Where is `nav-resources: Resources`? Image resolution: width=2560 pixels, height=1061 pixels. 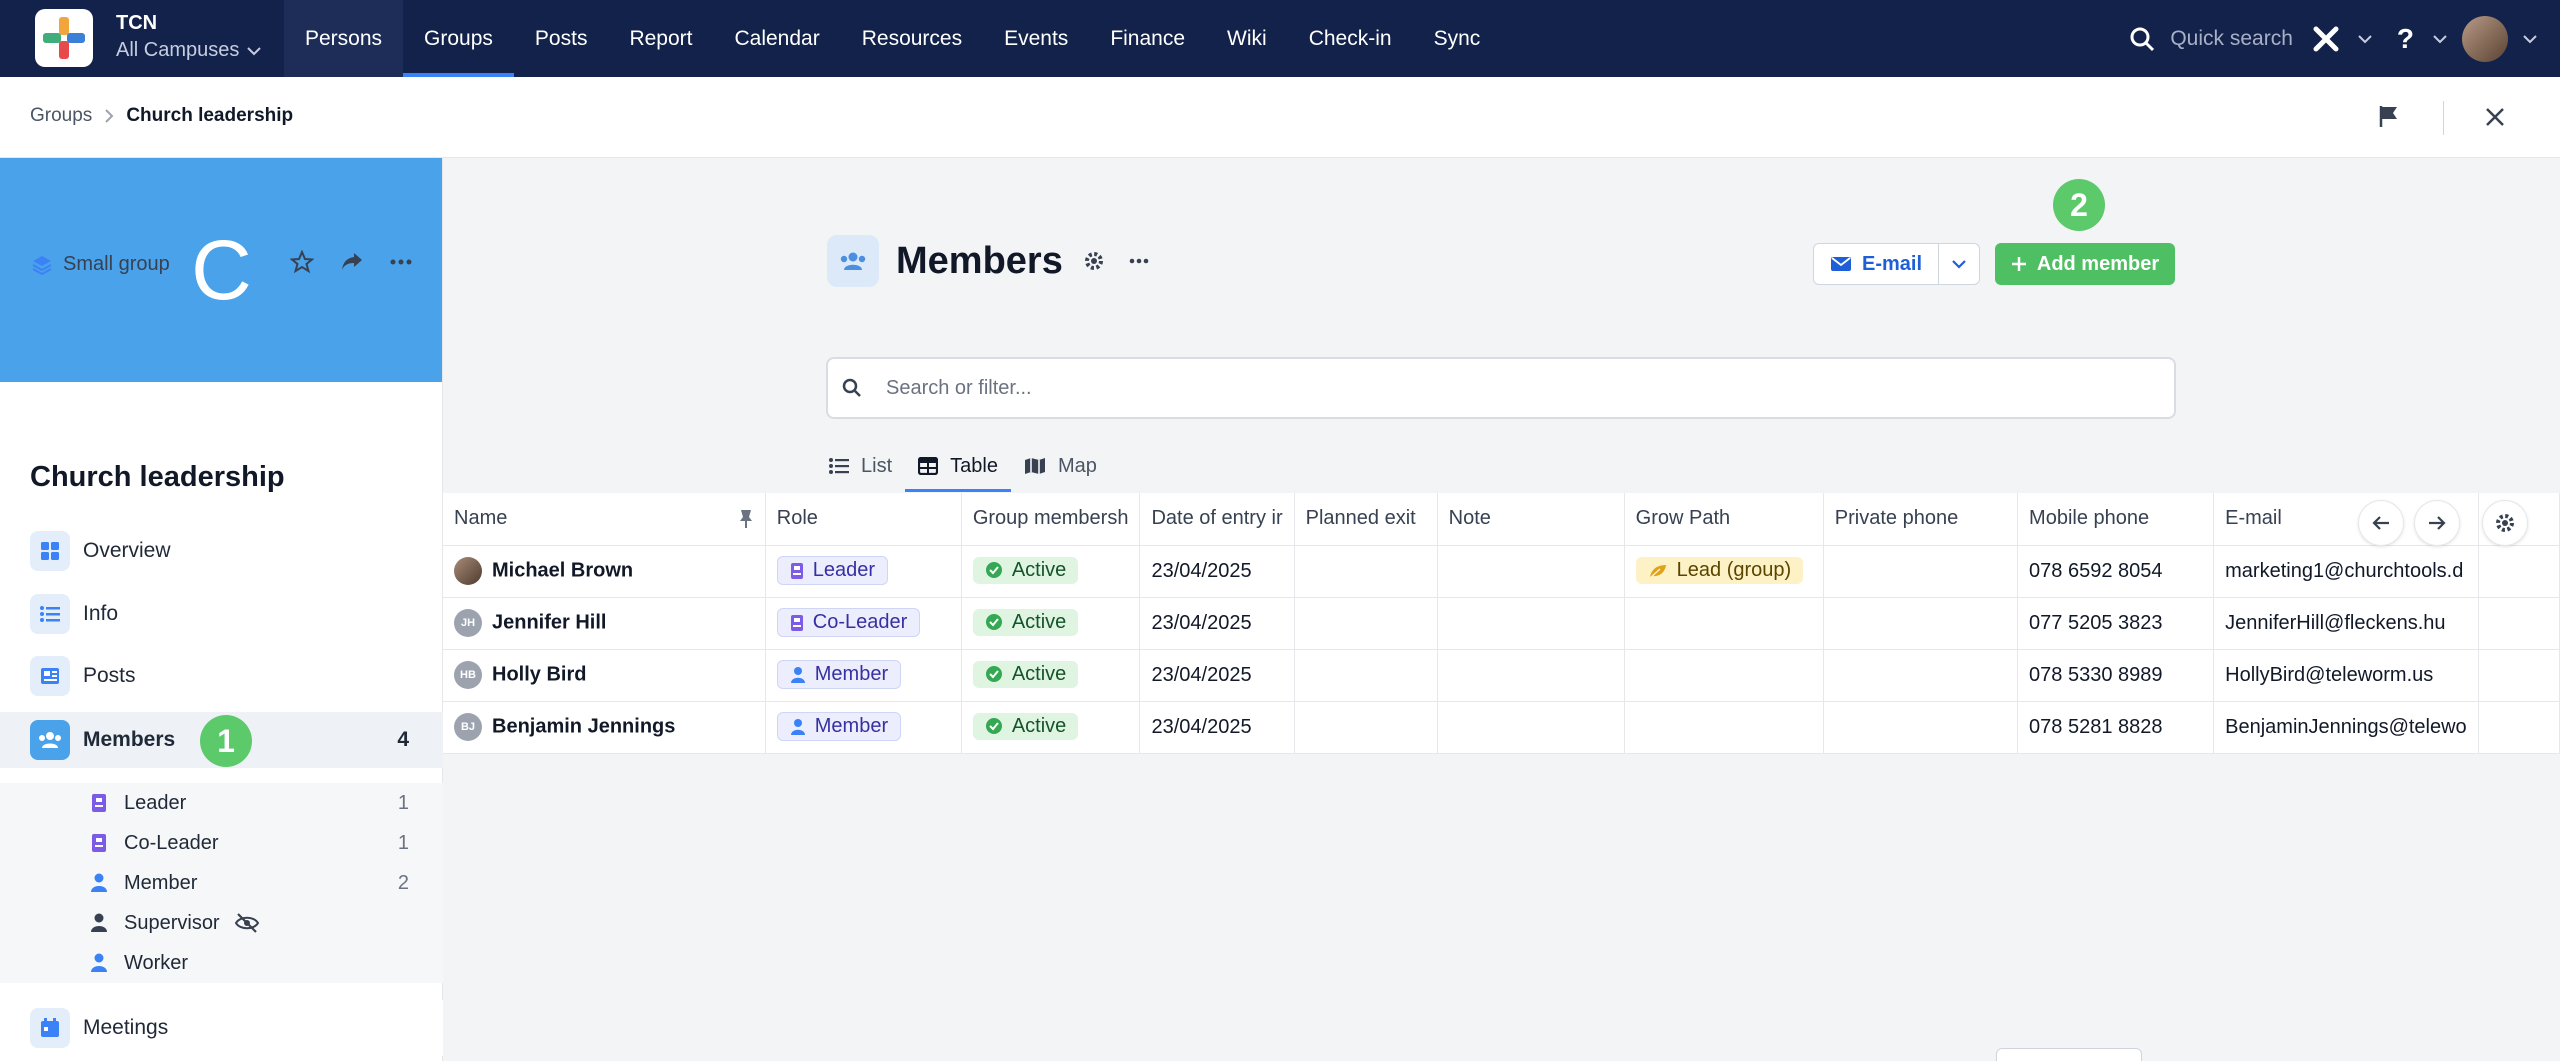
nav-resources: Resources is located at coordinates (912, 38).